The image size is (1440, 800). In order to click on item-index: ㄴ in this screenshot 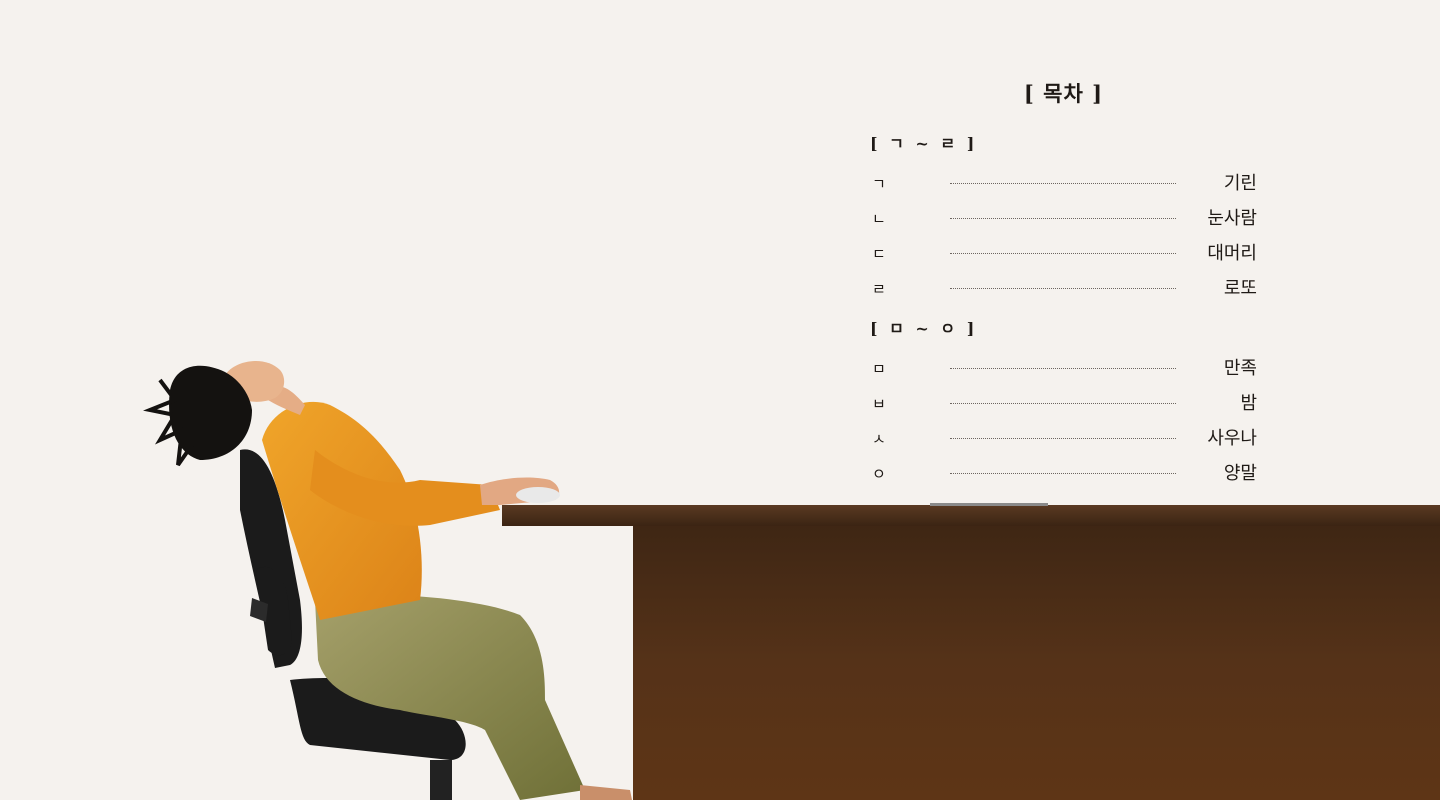, I will do `click(879, 219)`.